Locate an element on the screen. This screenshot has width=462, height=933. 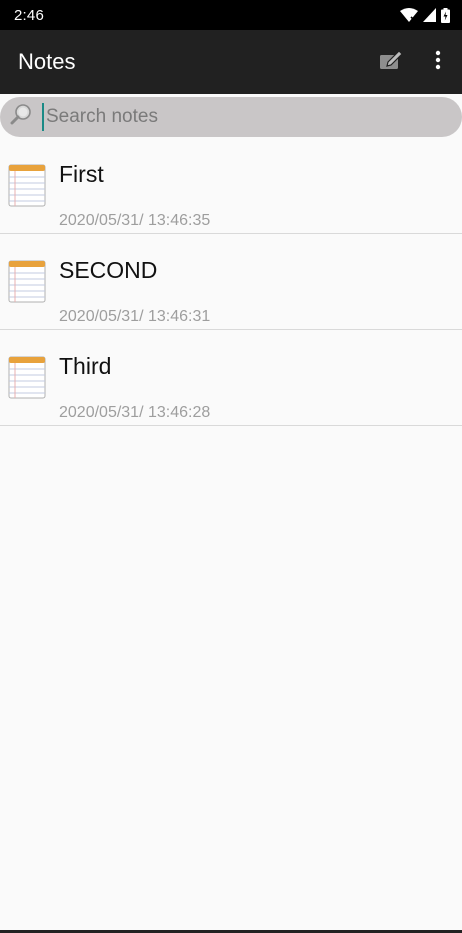
note-date: 2020/05/31/ 13:46:35 is located at coordinates (135, 220).